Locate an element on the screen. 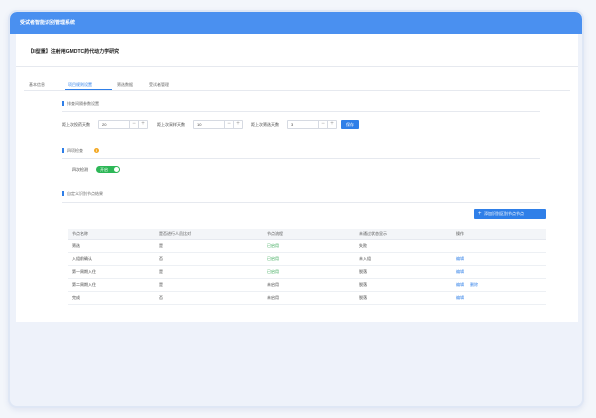 Image resolution: width=596 pixels, height=418 pixels. cell-actions is located at coordinates (499, 246).